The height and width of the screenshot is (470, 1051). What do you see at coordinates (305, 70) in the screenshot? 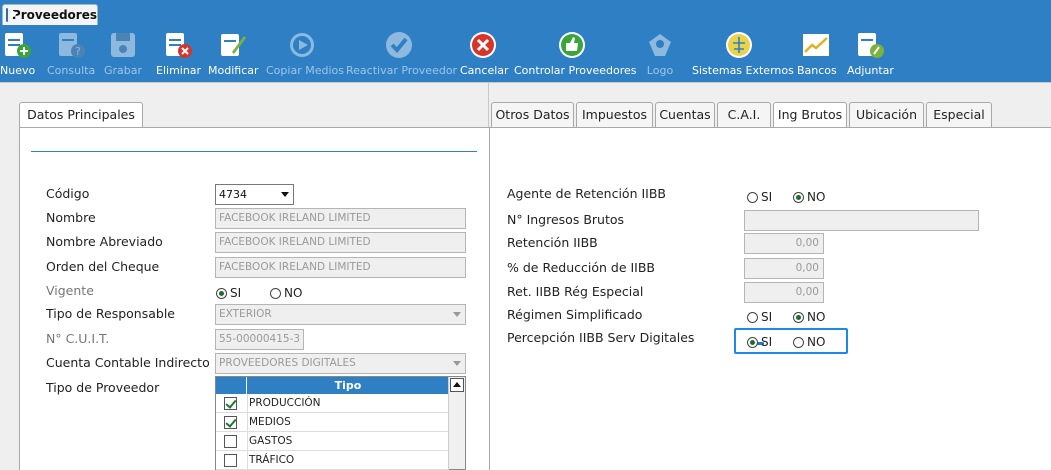
I see `copiar-medios-label: Copiar Medios` at bounding box center [305, 70].